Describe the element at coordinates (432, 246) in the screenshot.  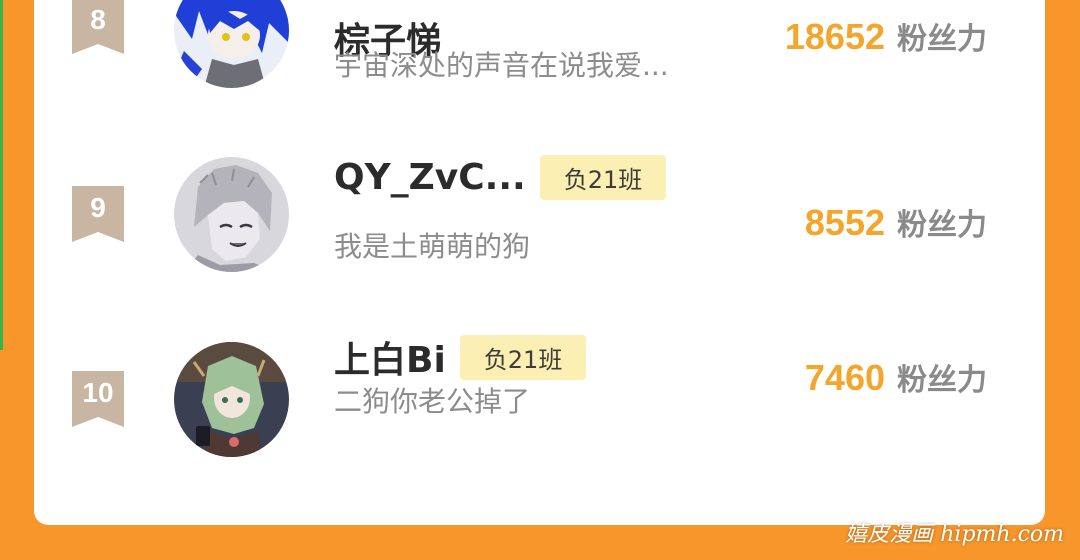
I see `user-bio: 我是土萌萌的狗` at that location.